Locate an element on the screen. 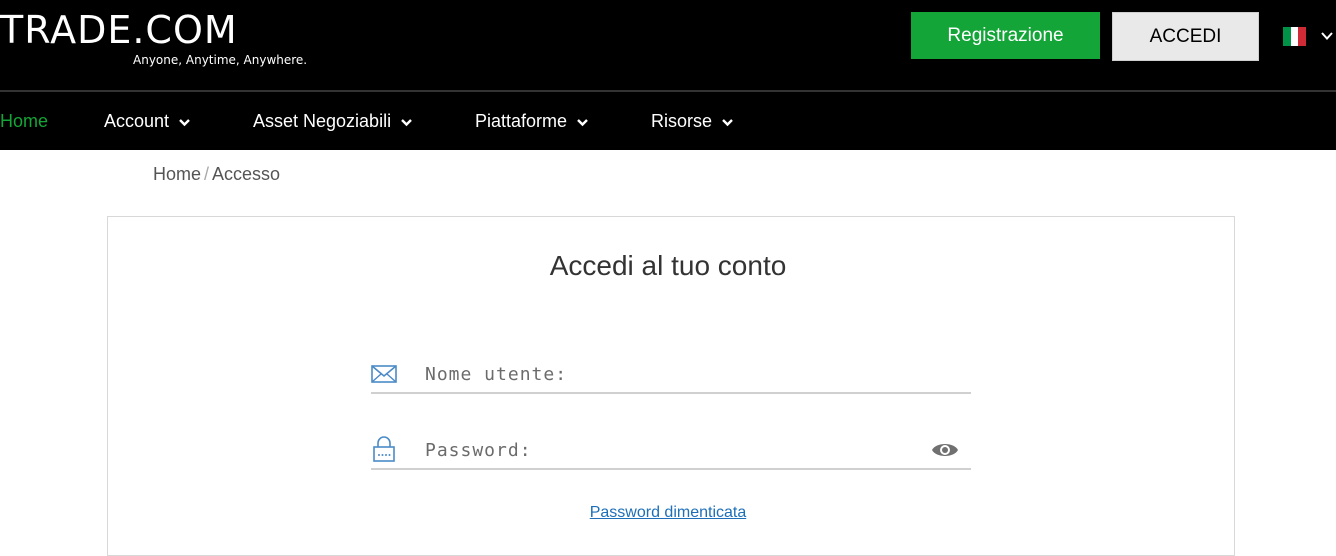  register-button: Registrazione is located at coordinates (1005, 35).